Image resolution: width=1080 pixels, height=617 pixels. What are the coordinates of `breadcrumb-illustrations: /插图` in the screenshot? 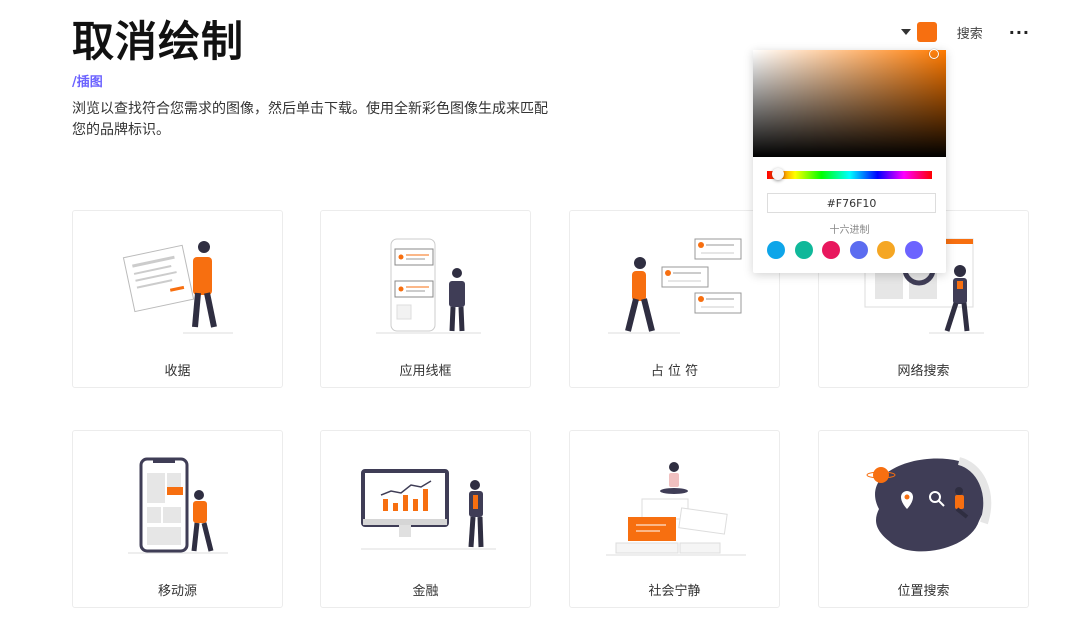 It's located at (87, 80).